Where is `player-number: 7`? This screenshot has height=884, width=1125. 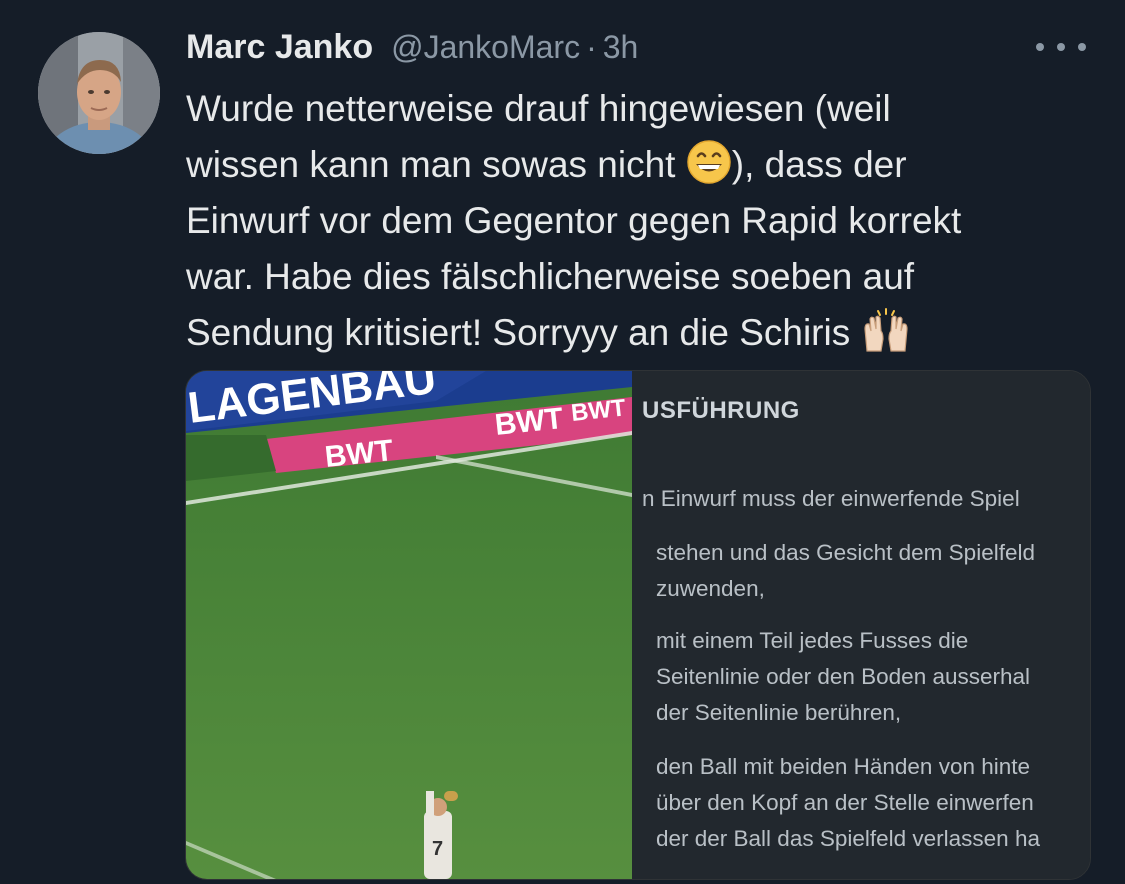
player-number: 7 is located at coordinates (437, 849).